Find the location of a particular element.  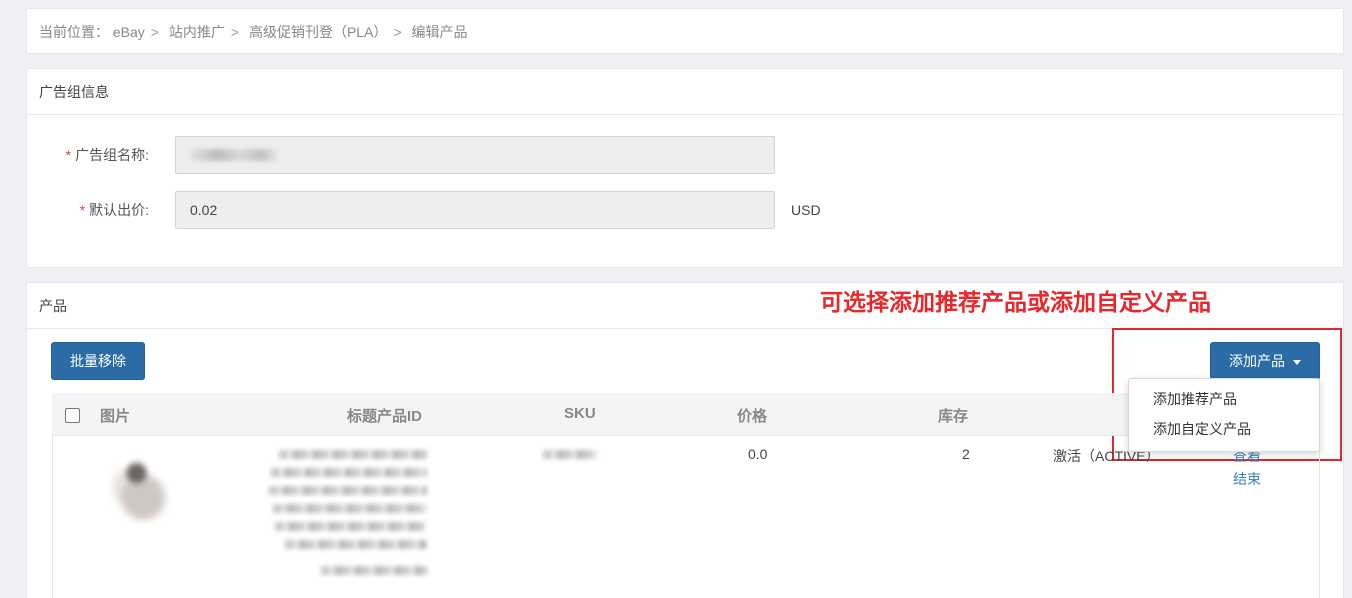

add-product-dropdown: 添加推荐产品 添加自定义产品 is located at coordinates (1224, 415).